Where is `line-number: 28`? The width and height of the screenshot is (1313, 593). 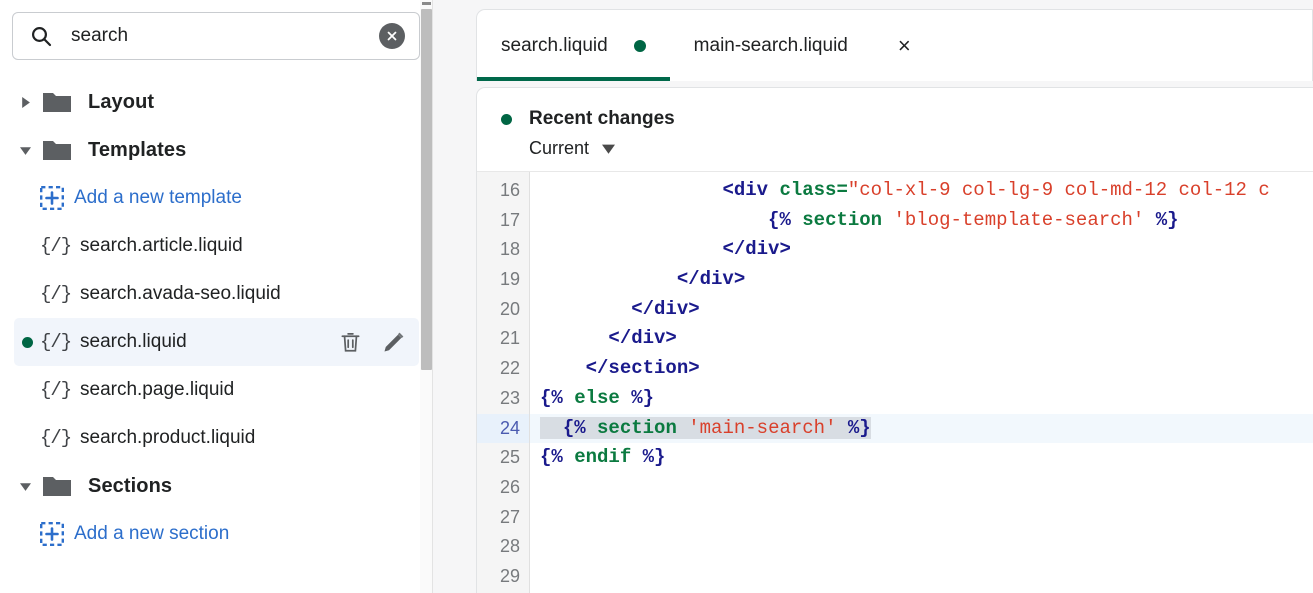
line-number: 28 is located at coordinates (509, 546).